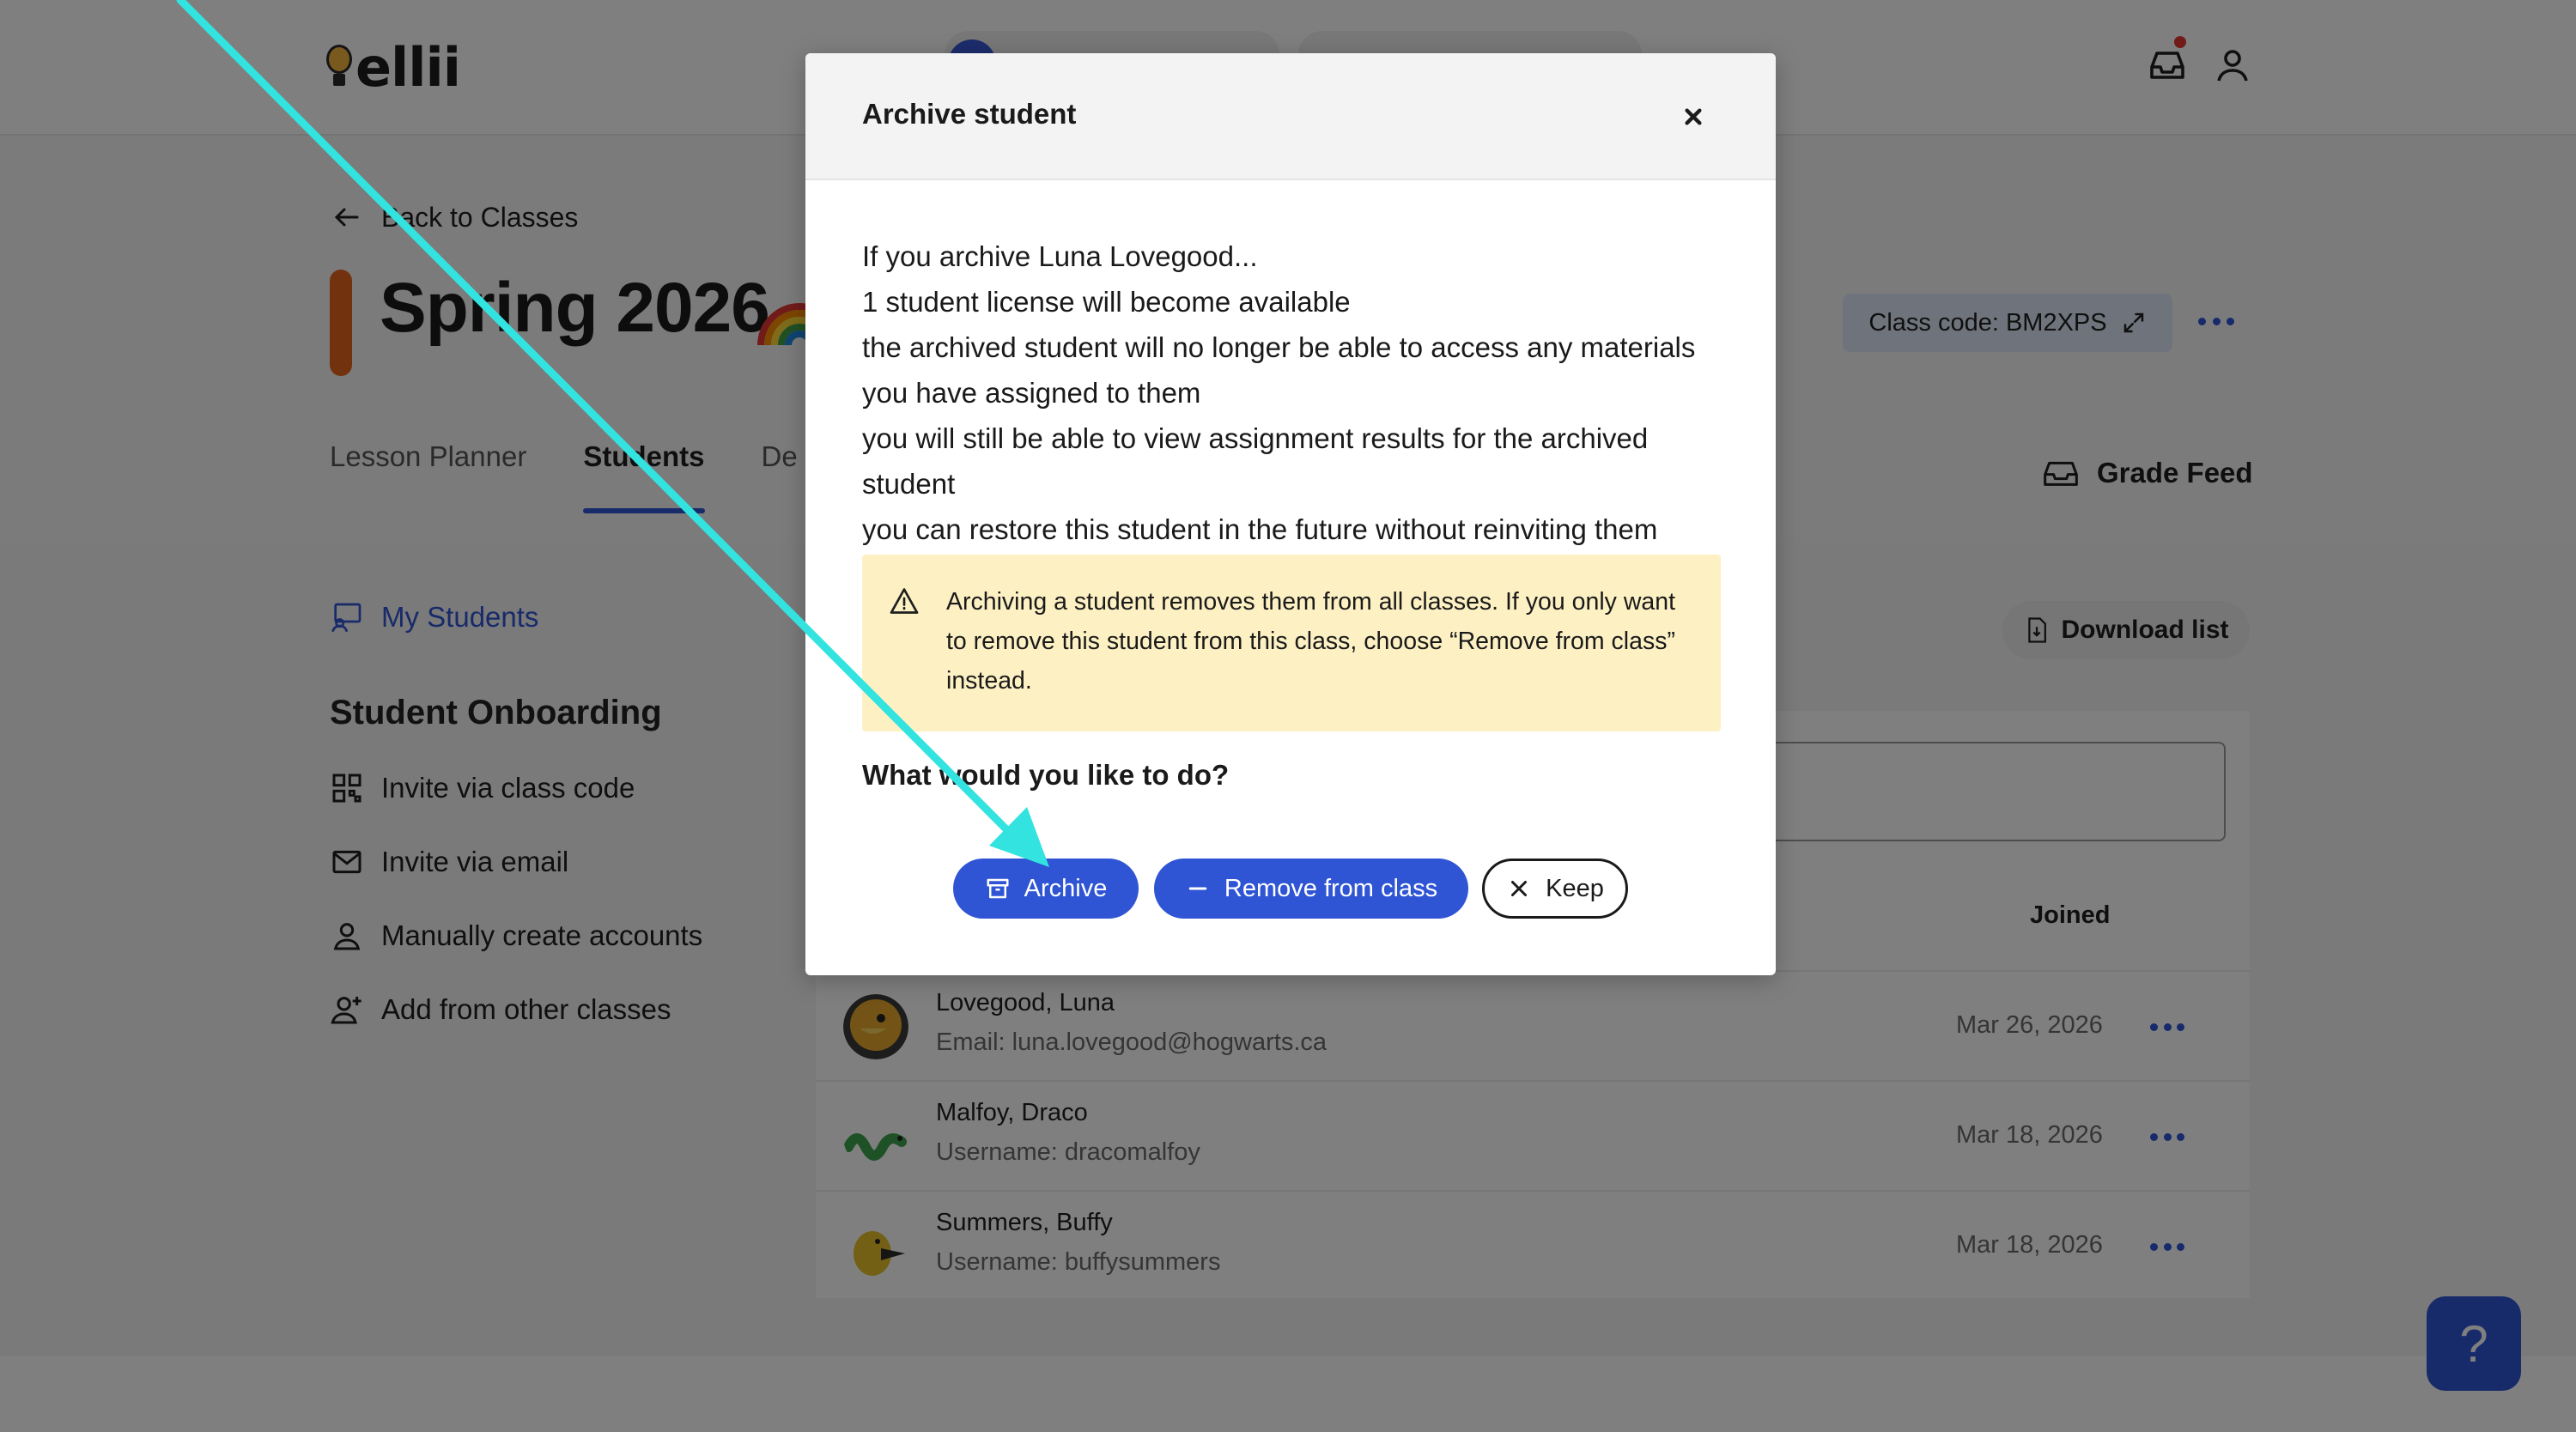 The width and height of the screenshot is (2576, 1432). Describe the element at coordinates (1693, 117) in the screenshot. I see `close-icon` at that location.